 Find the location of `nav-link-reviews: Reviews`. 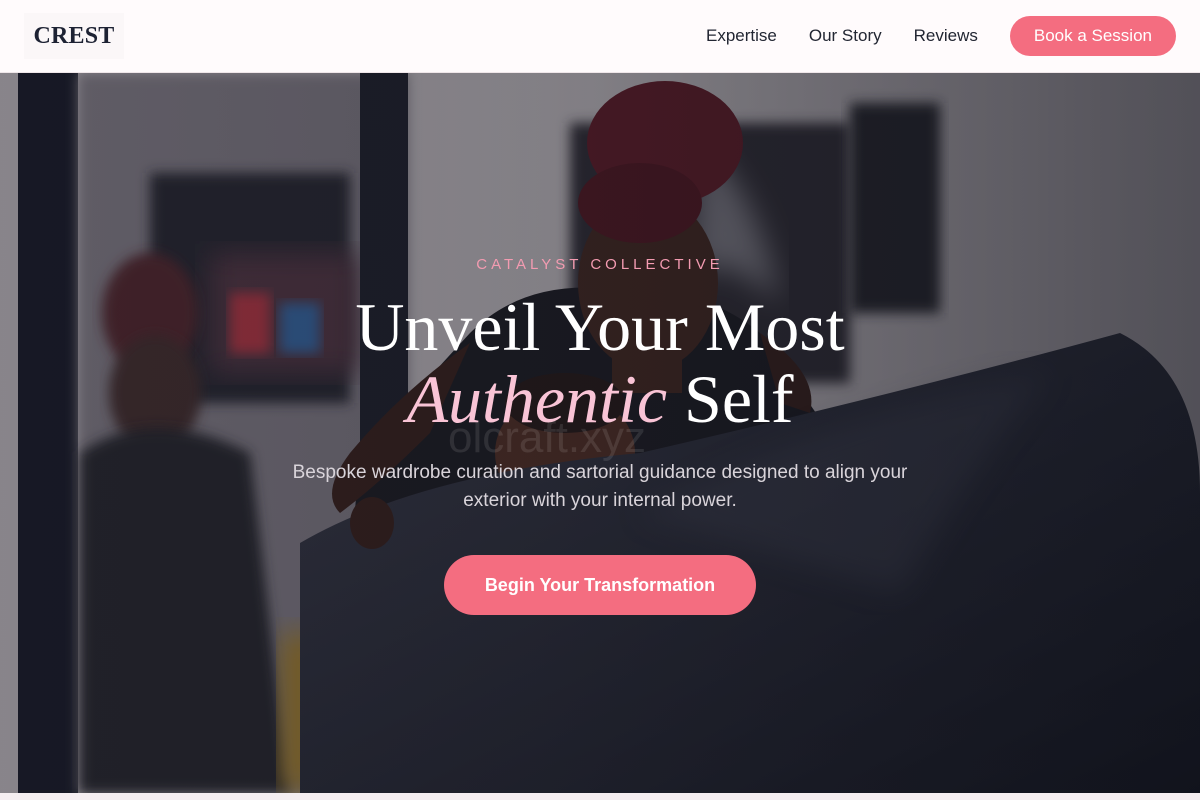

nav-link-reviews: Reviews is located at coordinates (946, 36).